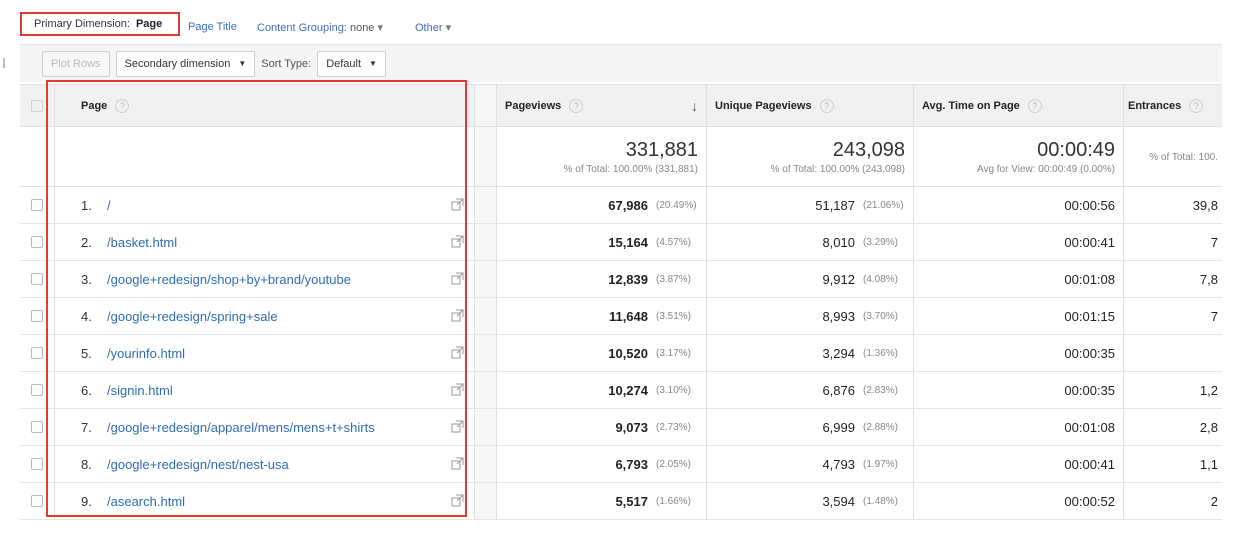 This screenshot has width=1240, height=538. I want to click on page-path-link: /signin.html, so click(140, 390).